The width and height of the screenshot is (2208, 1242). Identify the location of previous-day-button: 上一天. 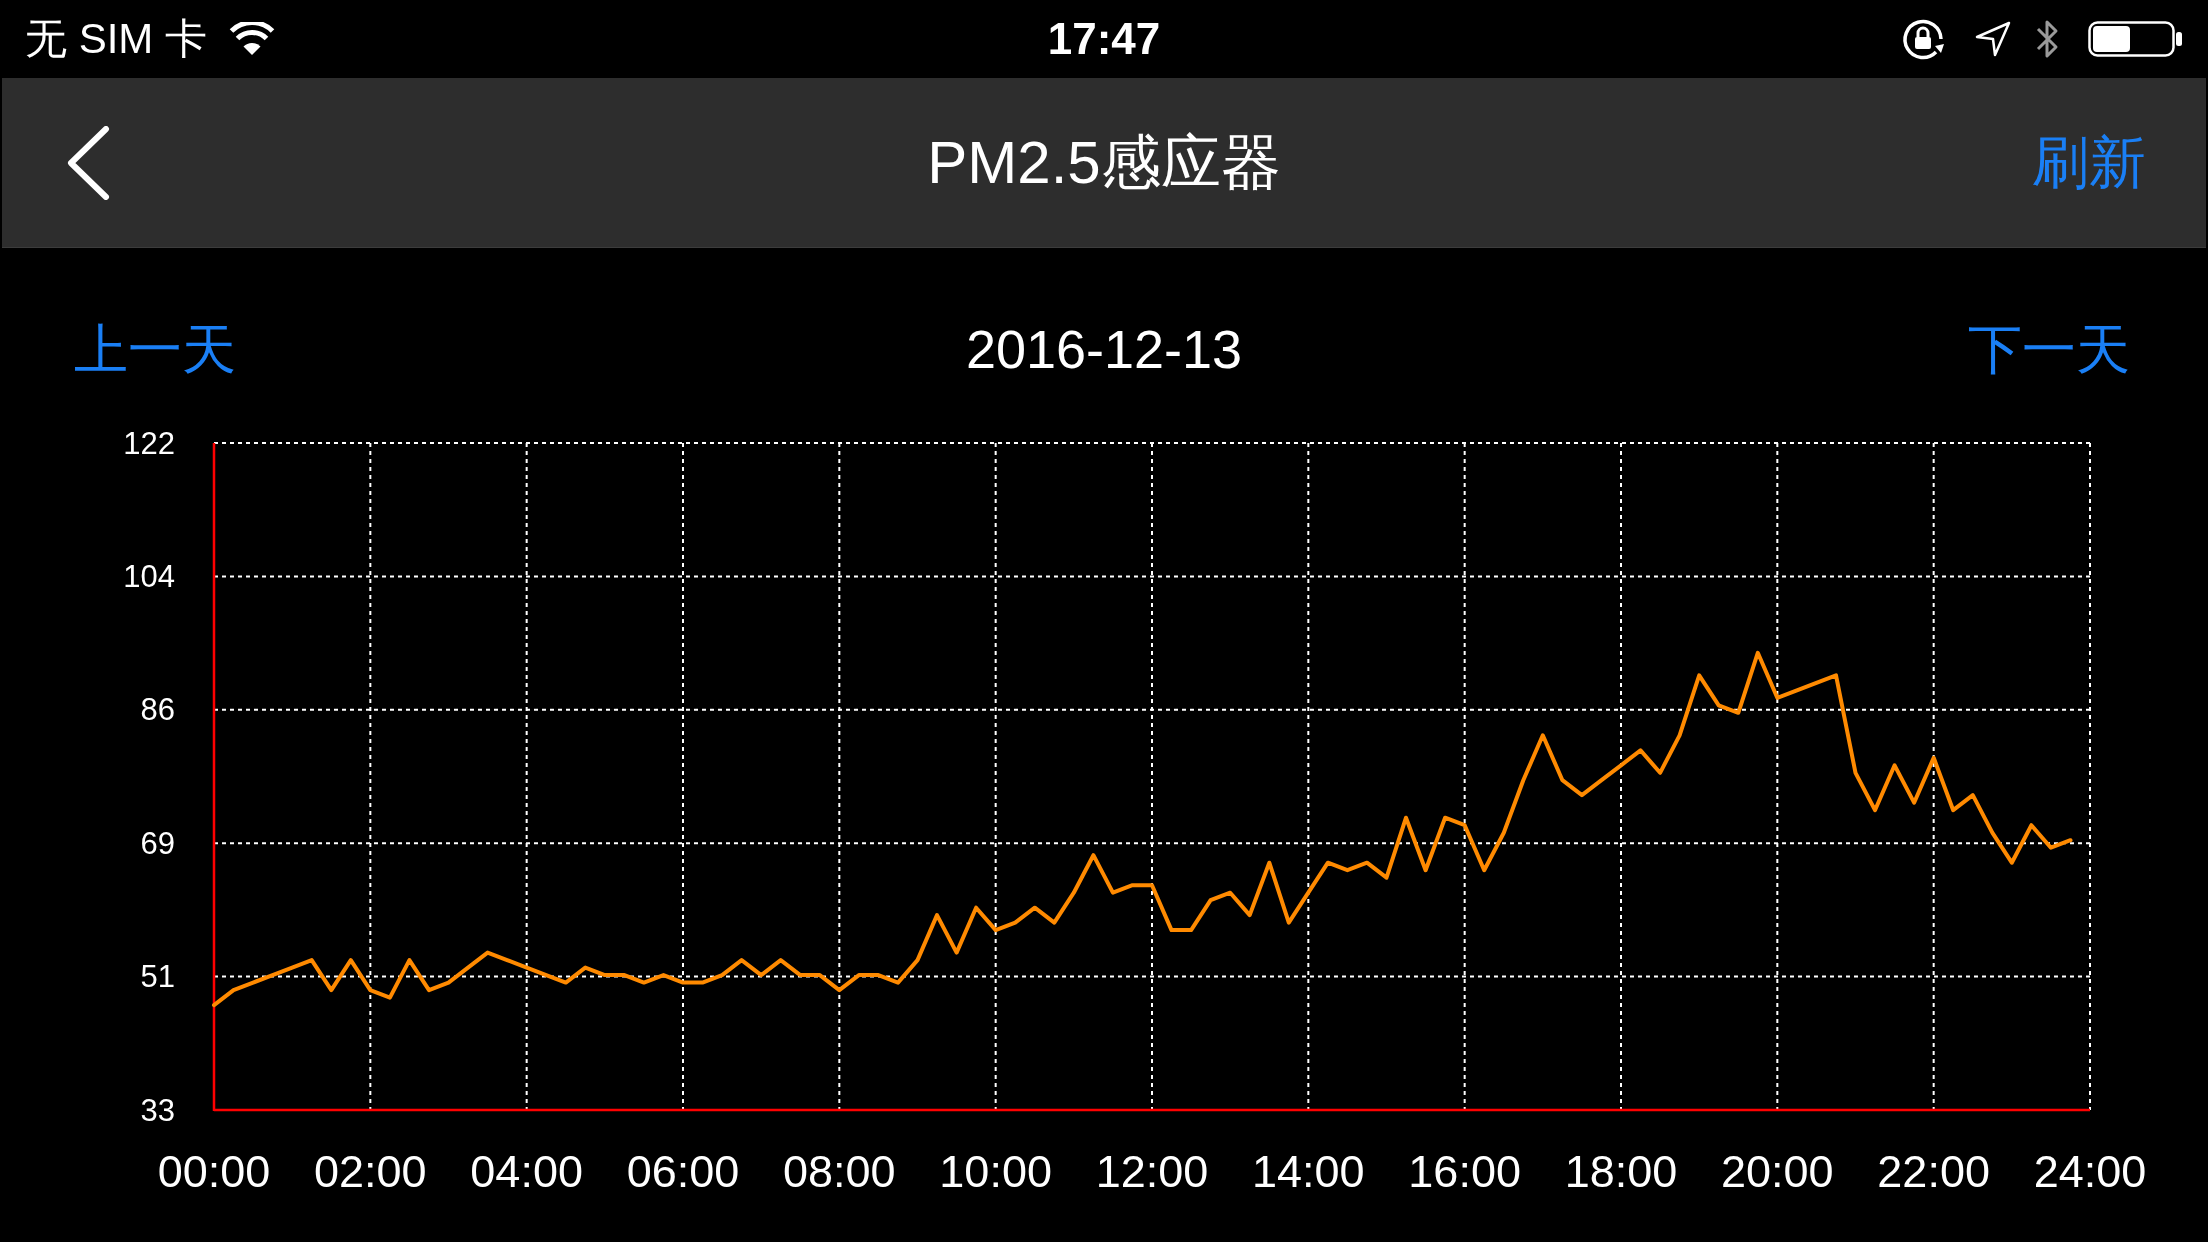
(155, 349).